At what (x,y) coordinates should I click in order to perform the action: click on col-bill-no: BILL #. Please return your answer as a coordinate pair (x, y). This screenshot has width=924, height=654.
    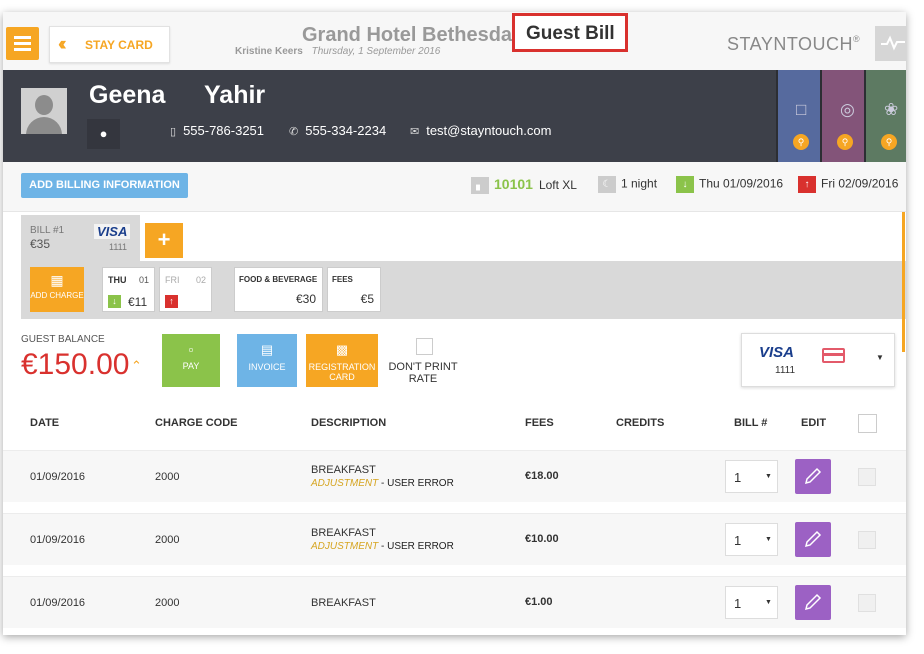
    Looking at the image, I should click on (751, 423).